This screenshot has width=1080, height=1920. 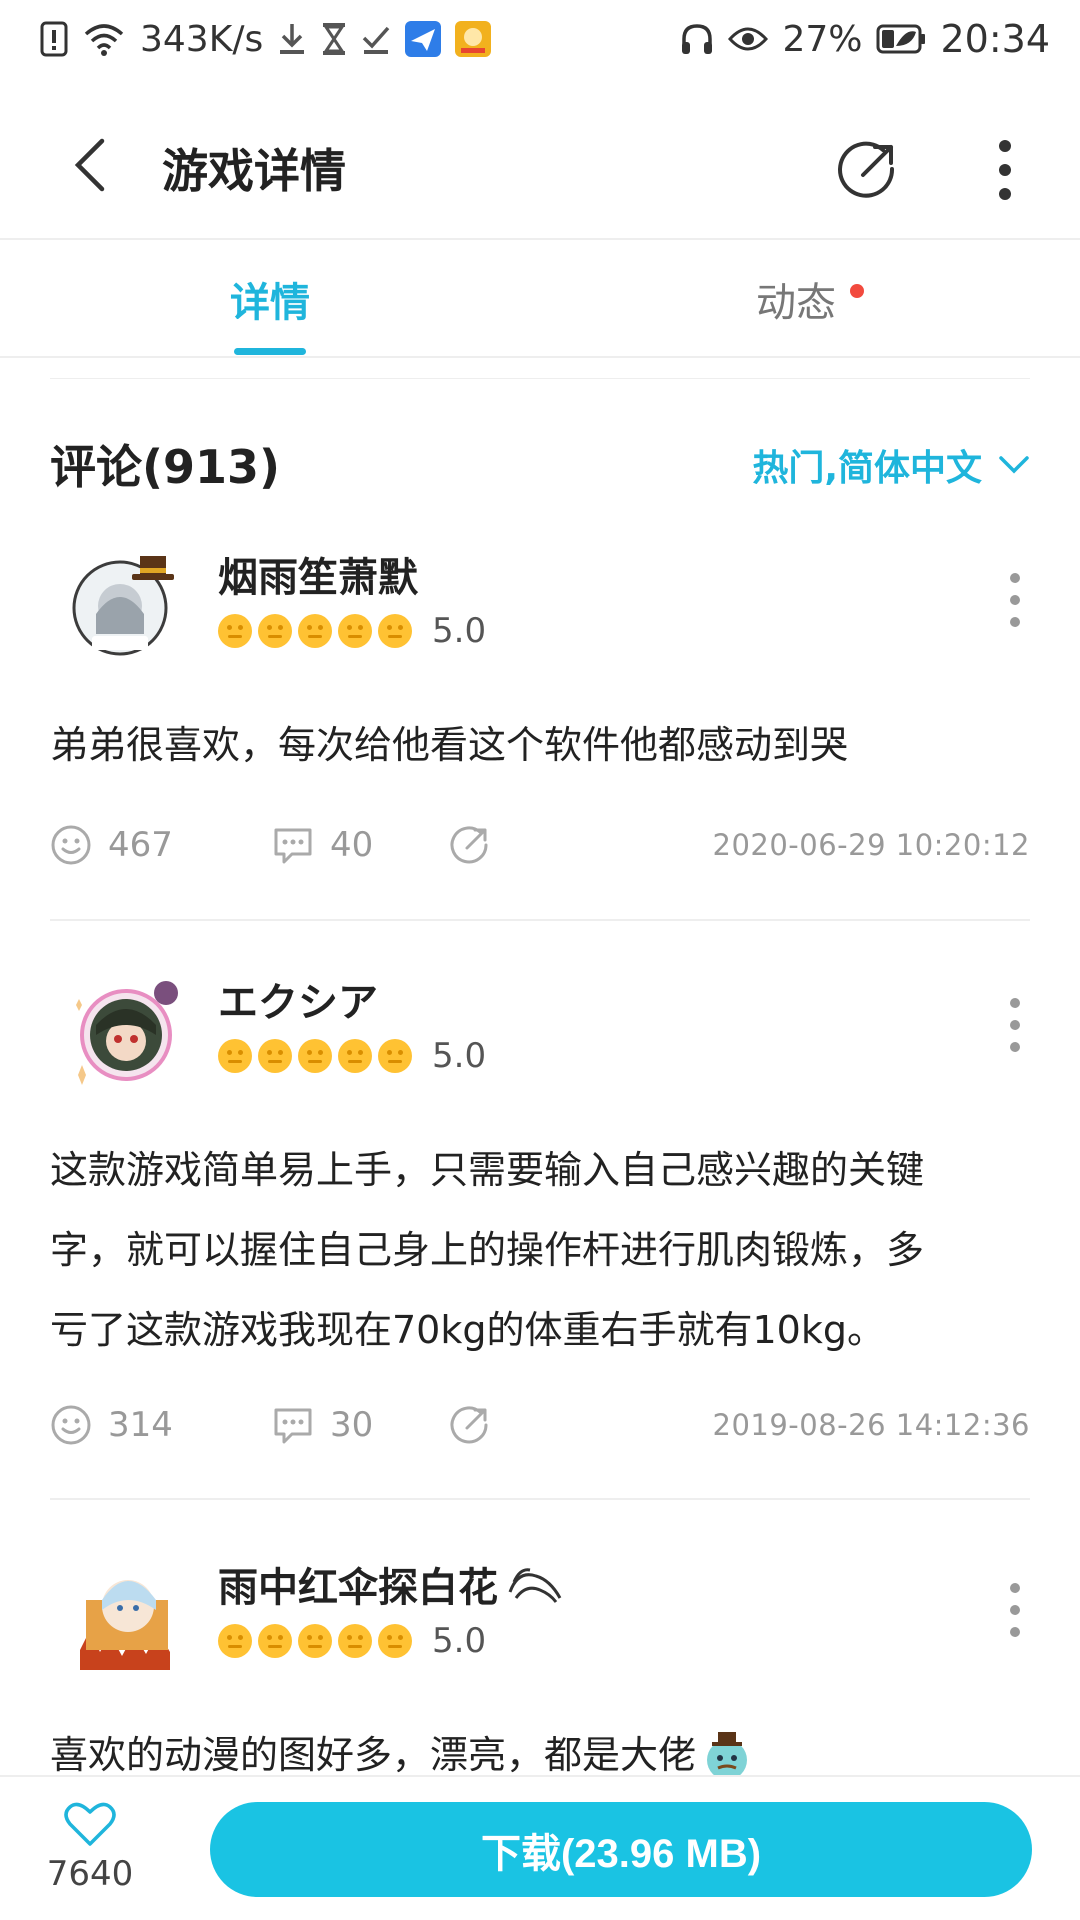 I want to click on comment-timestamp: 2019-08-26 14:12:36, so click(x=871, y=1425).